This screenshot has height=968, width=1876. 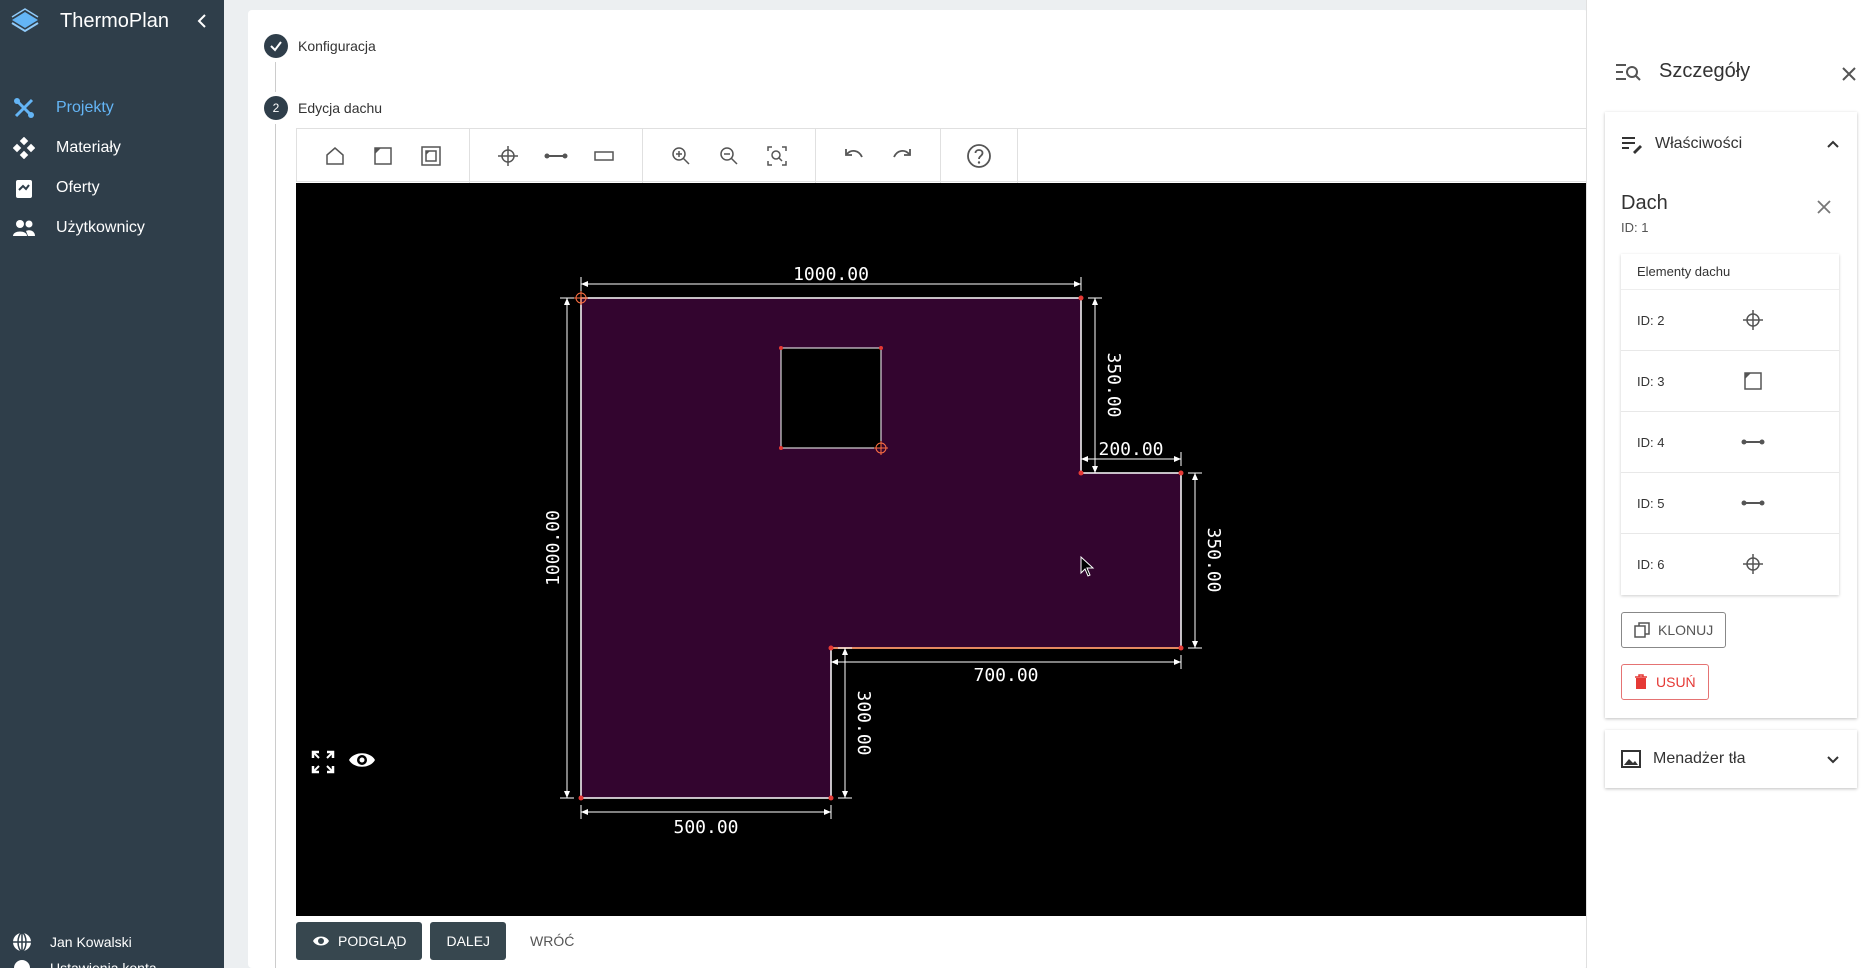 I want to click on gear-icon, so click(x=22, y=964).